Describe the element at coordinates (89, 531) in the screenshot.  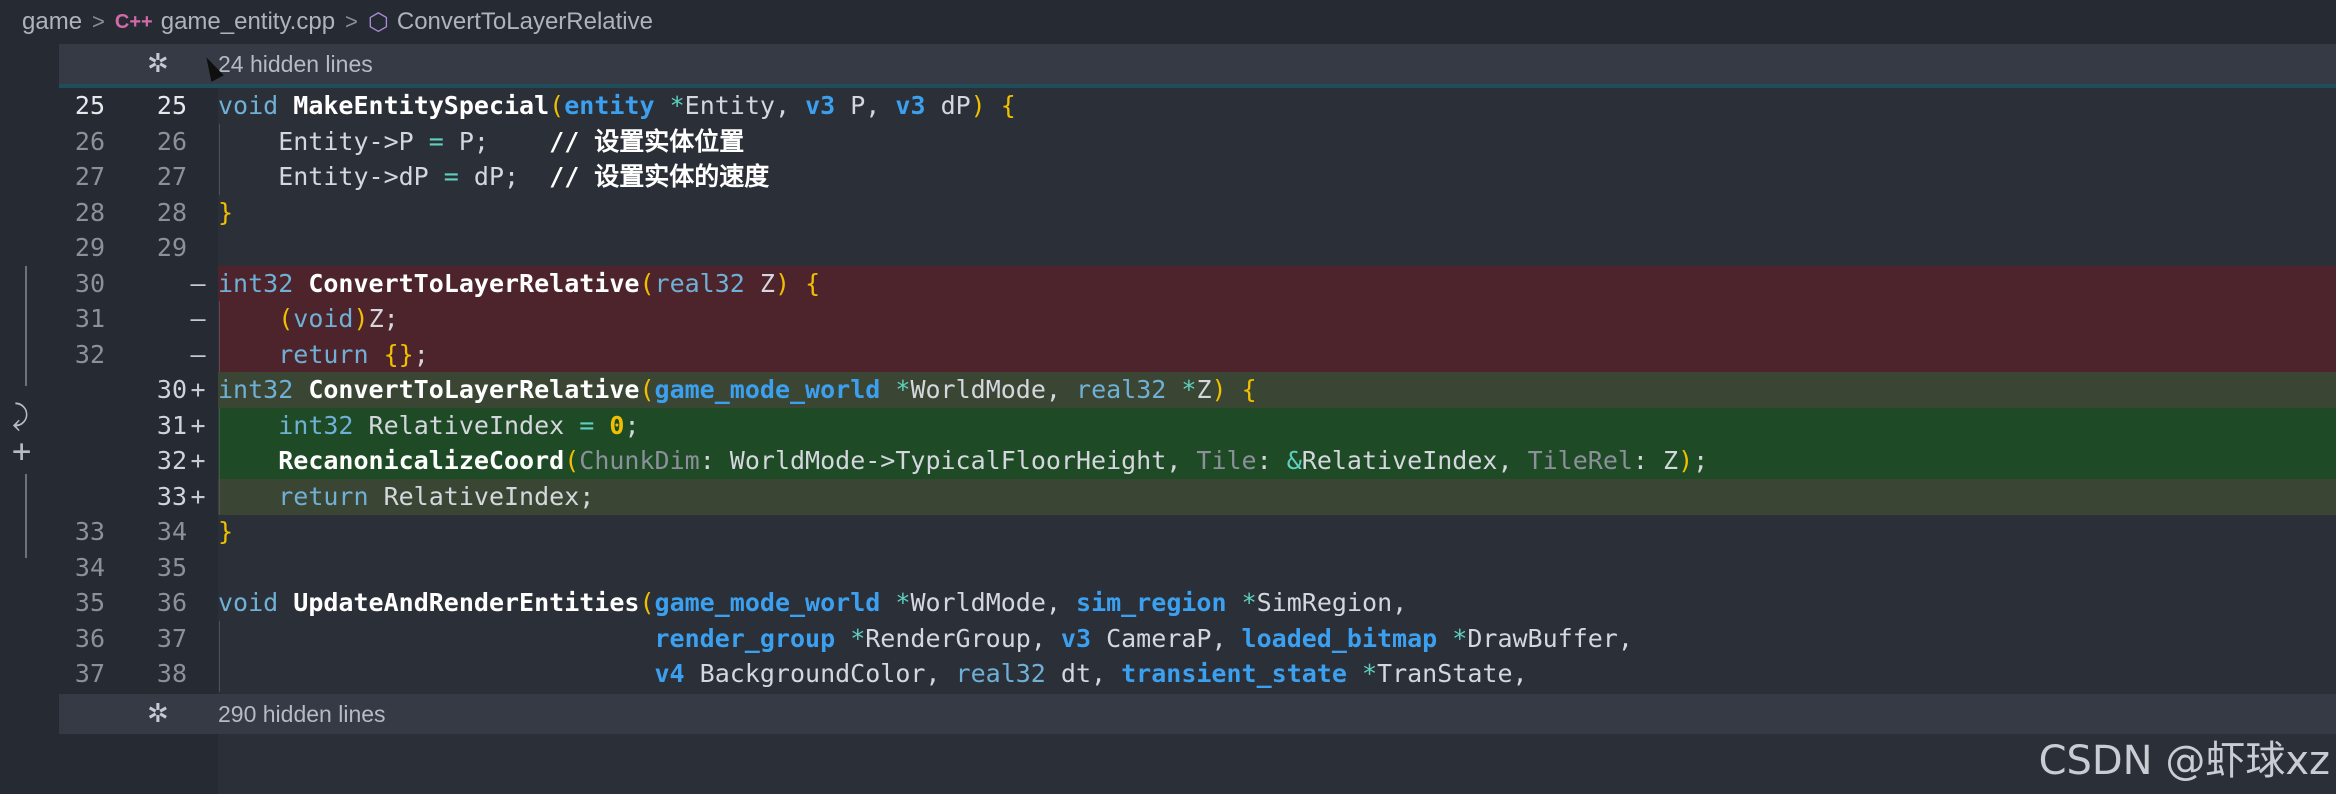
I see `old-line-number: 33` at that location.